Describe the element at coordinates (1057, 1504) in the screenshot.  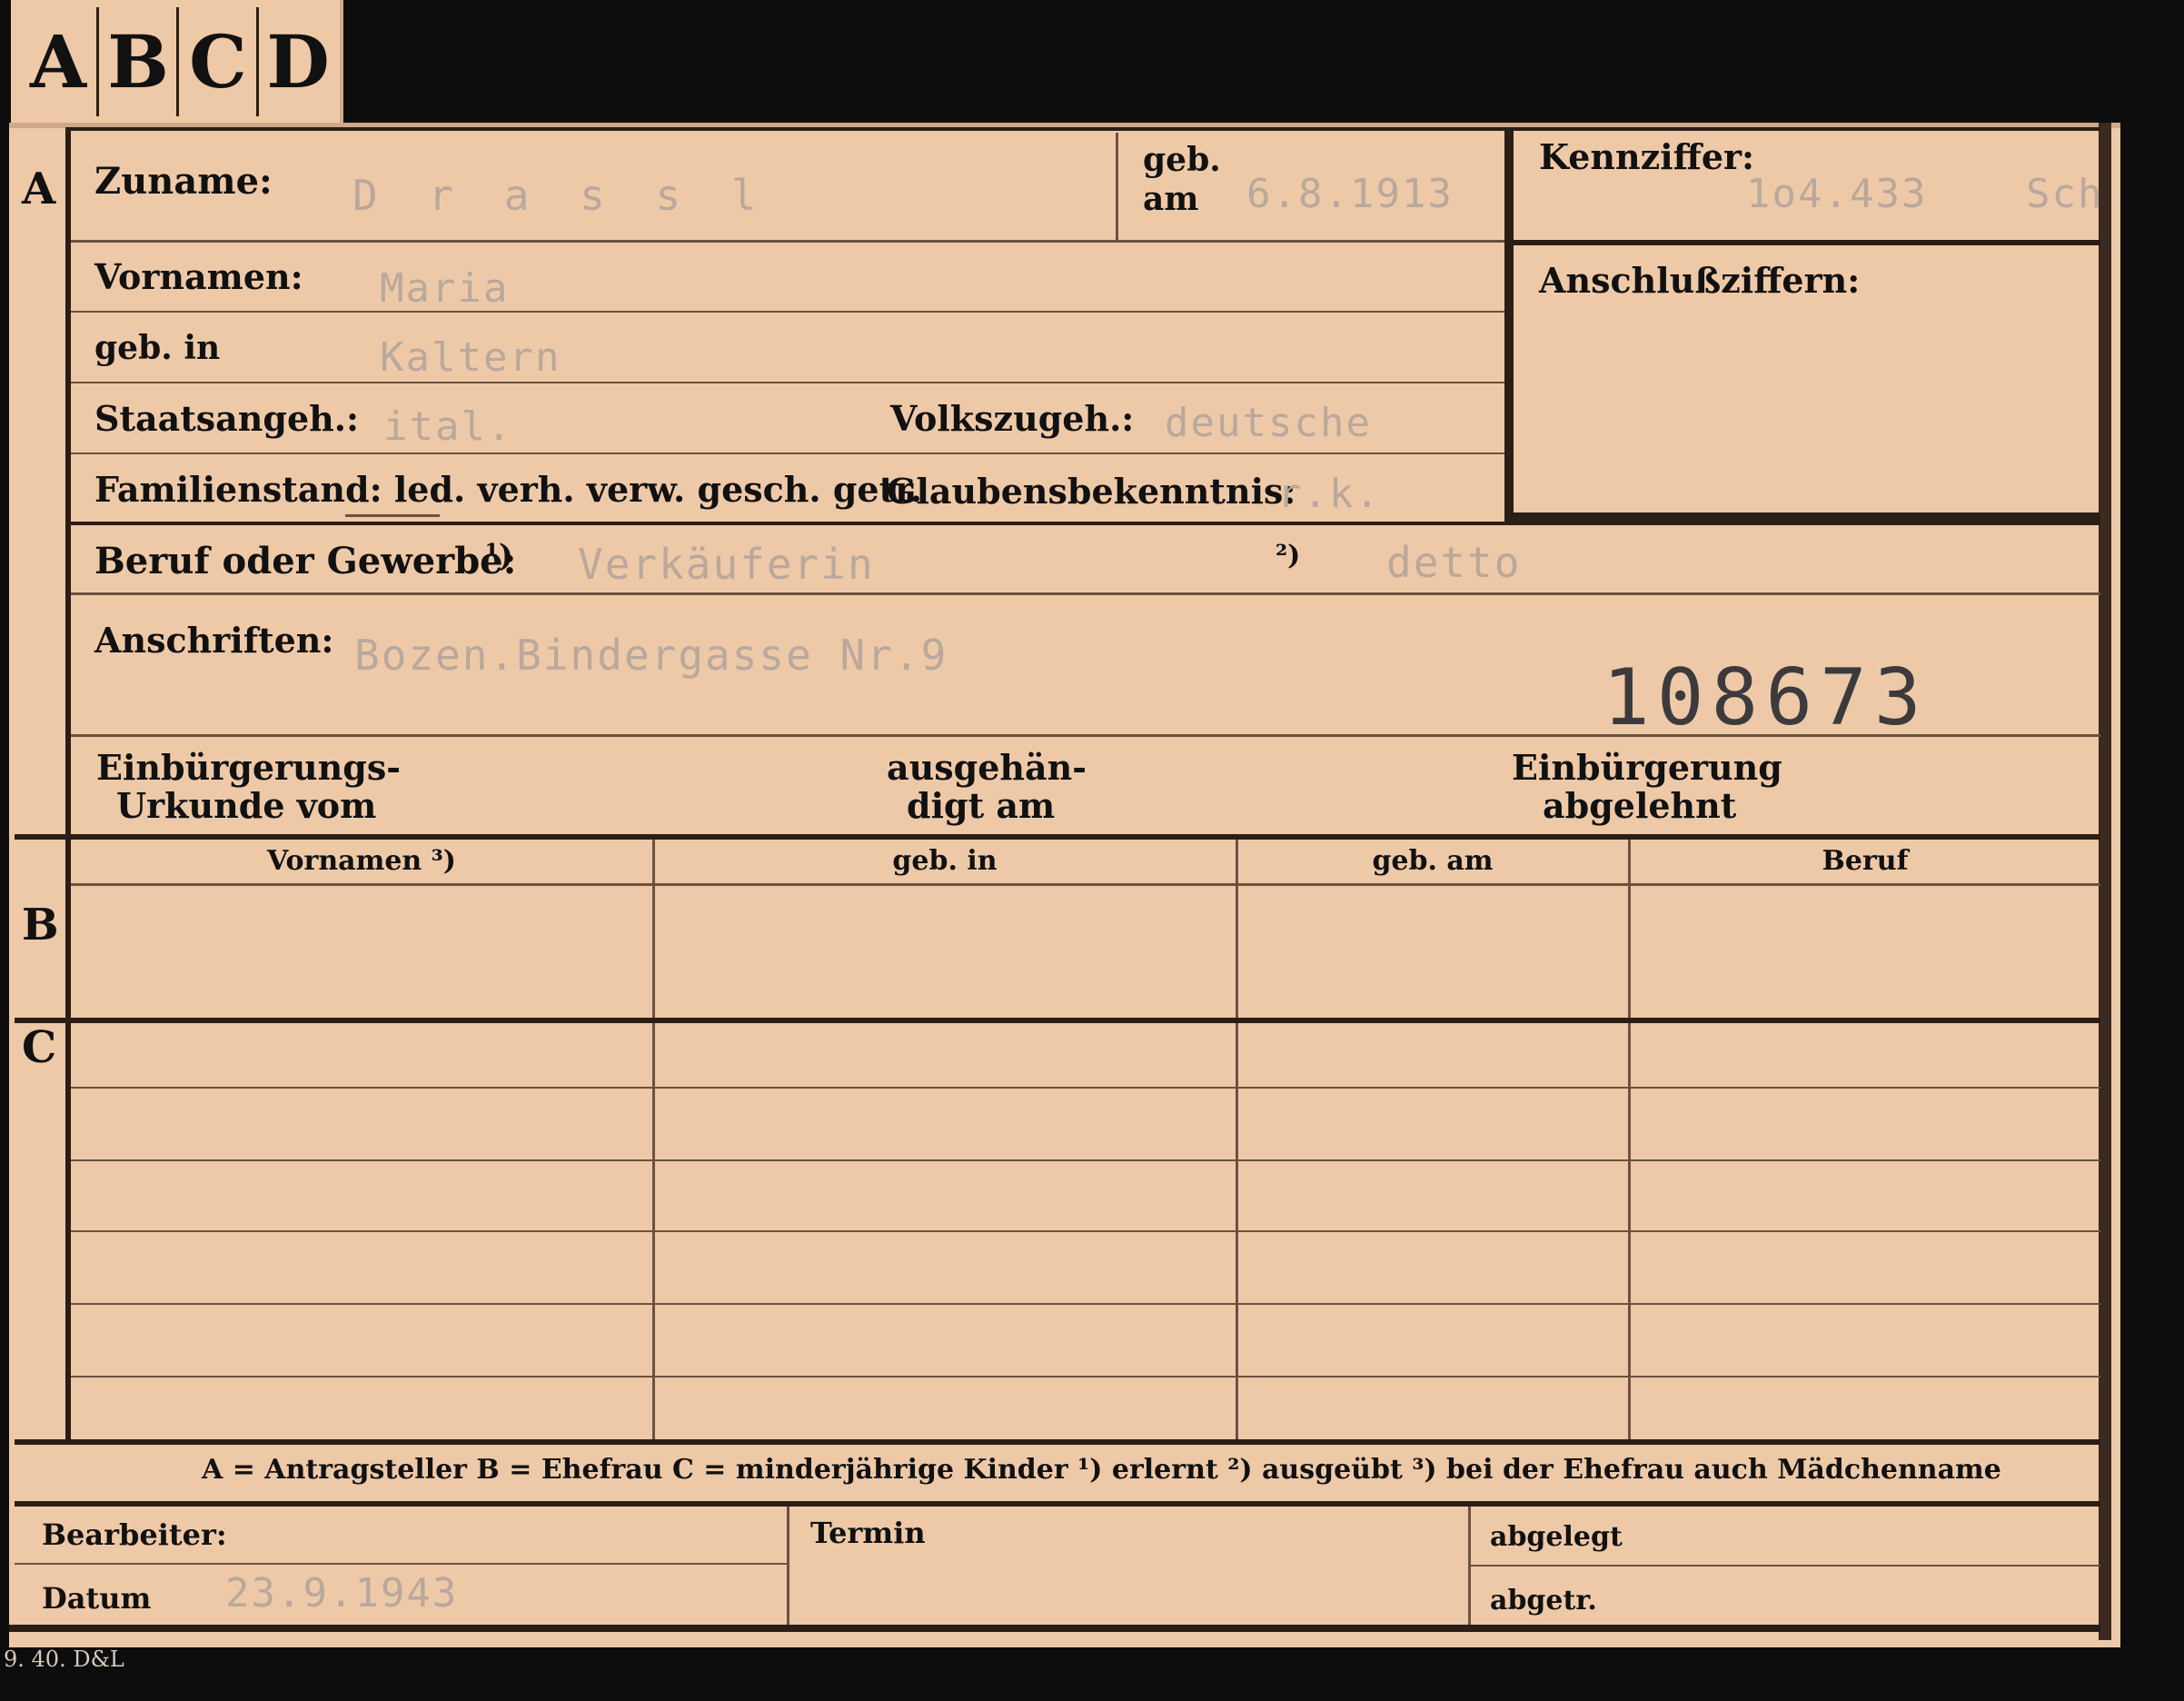
I see `legend-bottom-rule` at that location.